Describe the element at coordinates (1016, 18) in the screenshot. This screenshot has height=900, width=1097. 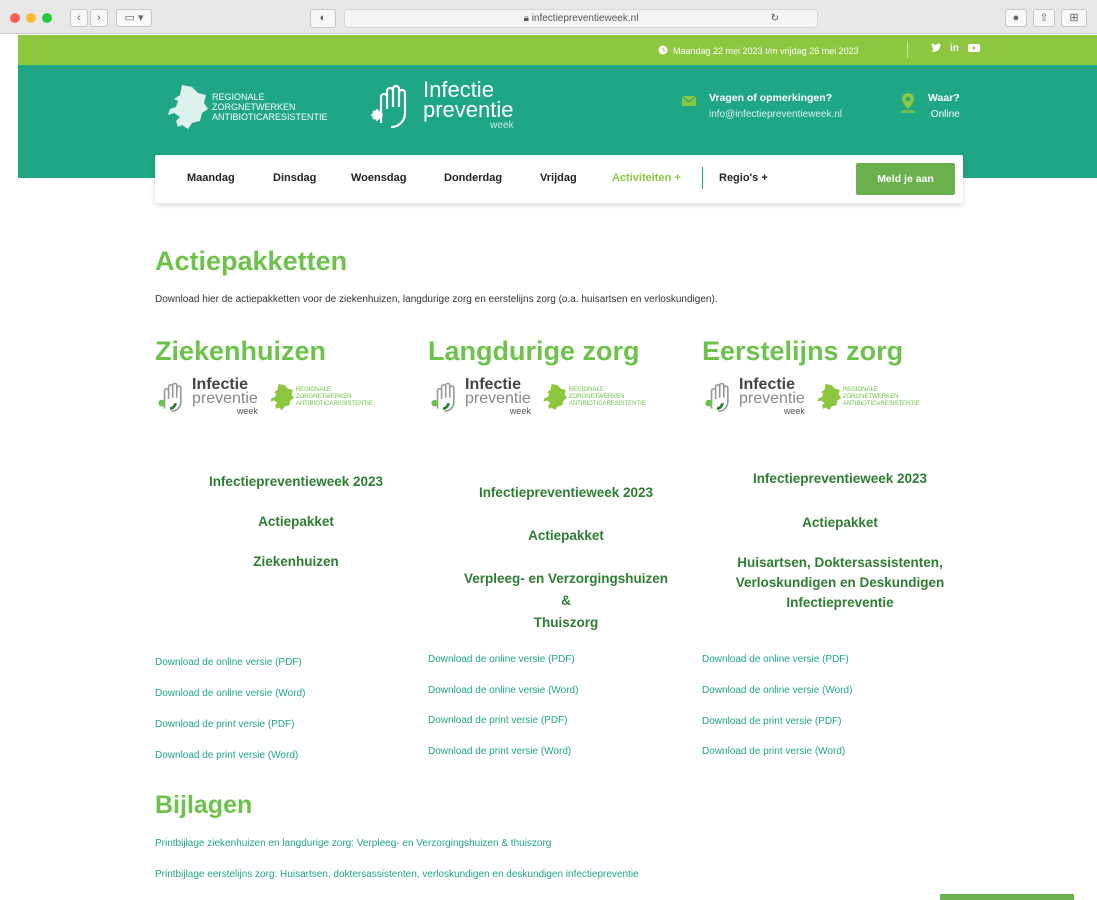
I see `download-icon: ●` at that location.